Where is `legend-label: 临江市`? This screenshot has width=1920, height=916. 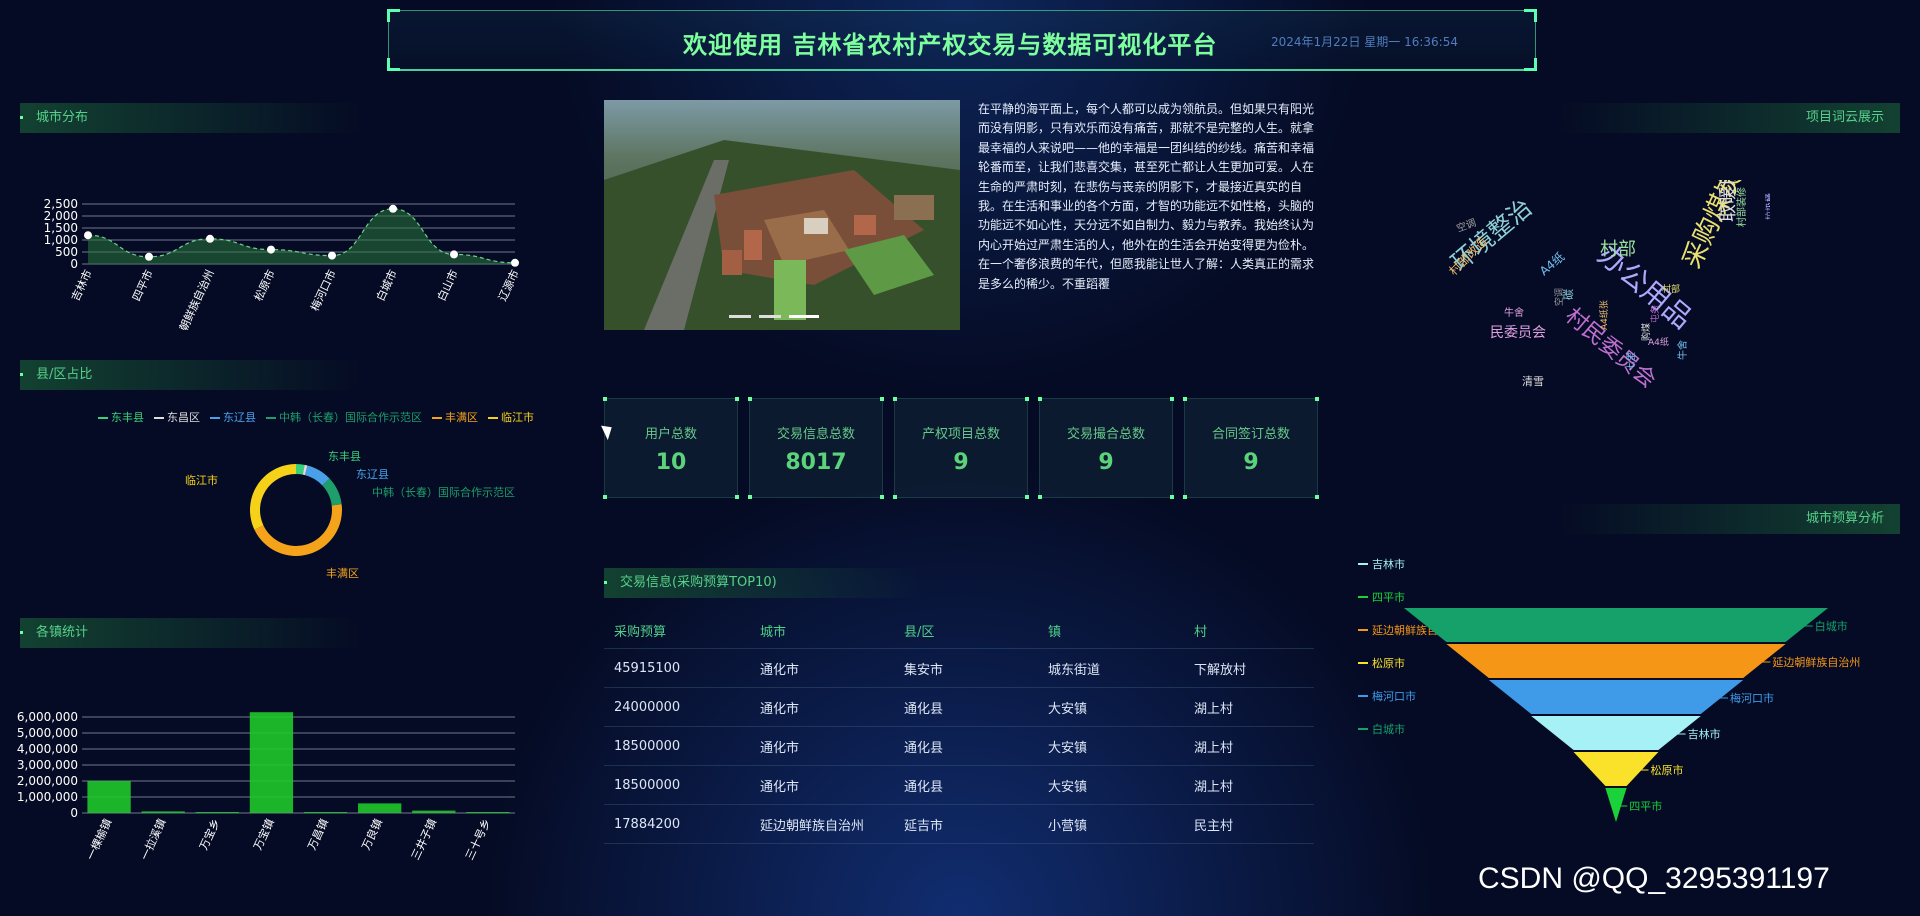
legend-label: 临江市 is located at coordinates (517, 417).